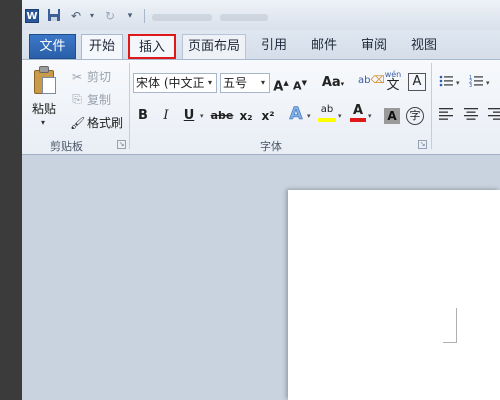 Image resolution: width=500 pixels, height=400 pixels. Describe the element at coordinates (415, 116) in the screenshot. I see `enclose-characters-button: 字` at that location.